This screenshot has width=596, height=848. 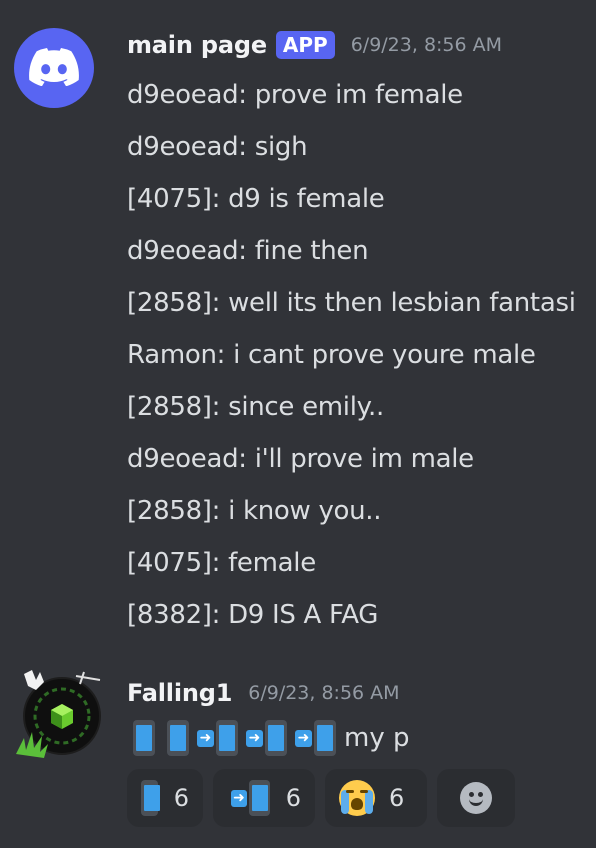 What do you see at coordinates (248, 251) in the screenshot?
I see `message-line: d9eoead: fine then` at bounding box center [248, 251].